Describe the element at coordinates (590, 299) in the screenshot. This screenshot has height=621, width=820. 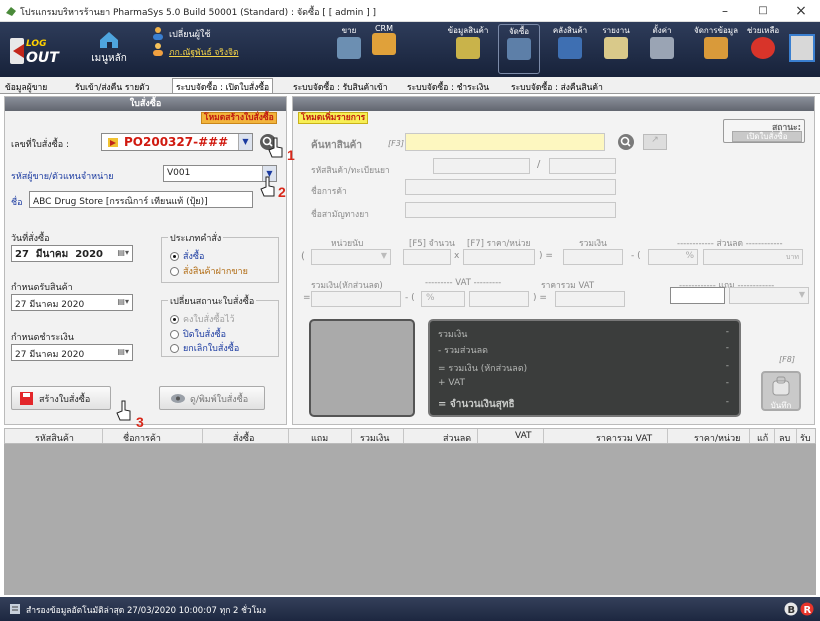
I see `total-with-vat-field` at that location.